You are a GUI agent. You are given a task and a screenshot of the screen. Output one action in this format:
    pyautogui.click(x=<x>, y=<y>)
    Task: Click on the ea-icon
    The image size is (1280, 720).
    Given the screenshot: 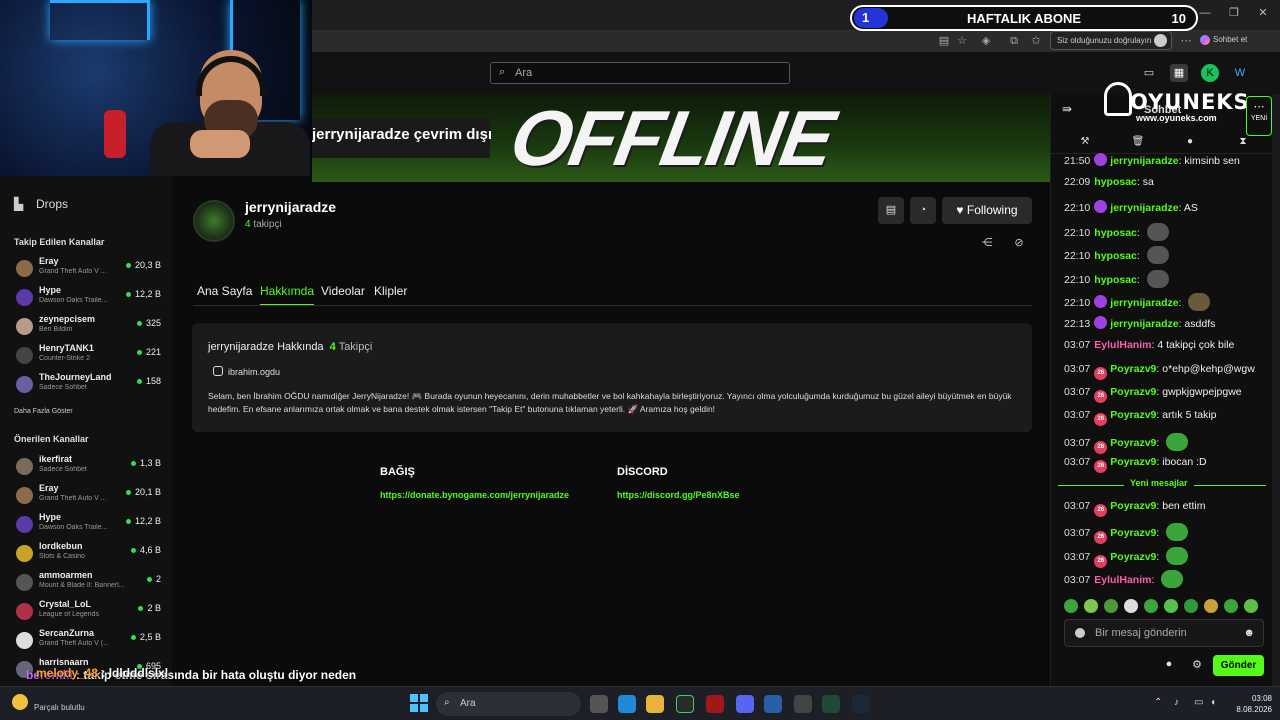 What is the action you would take?
    pyautogui.click(x=773, y=704)
    